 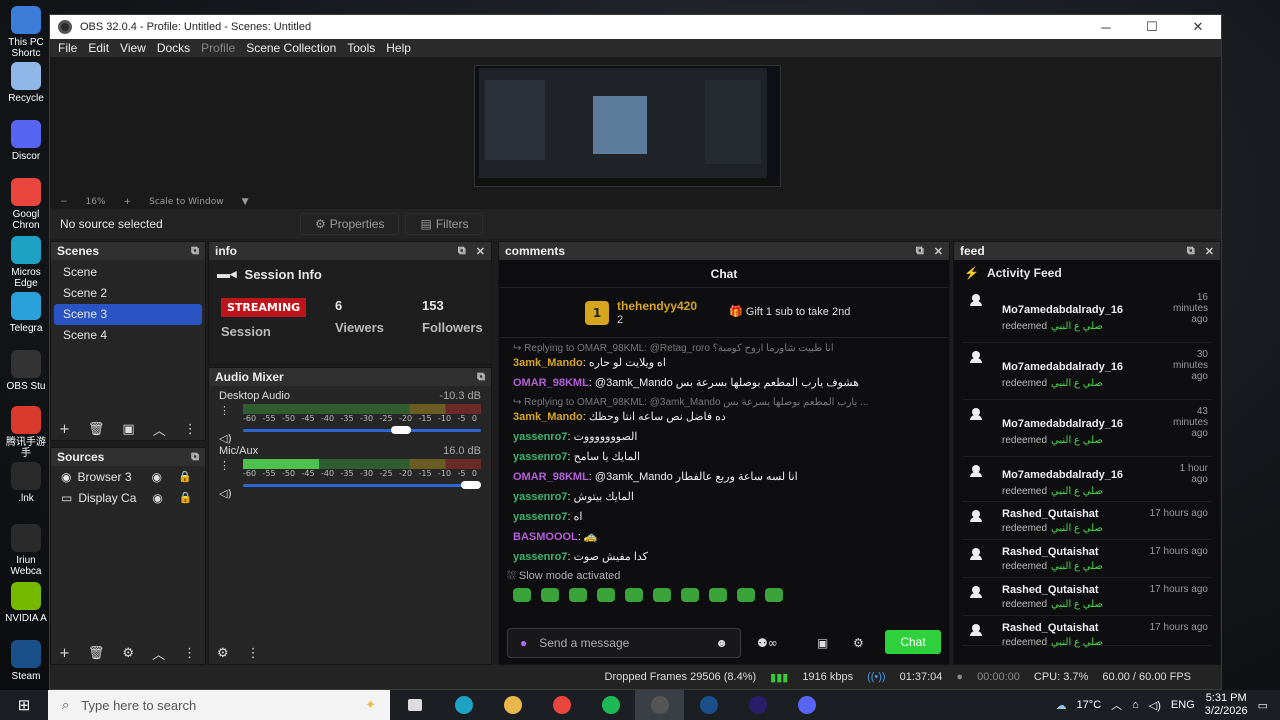 What do you see at coordinates (1263, 705) in the screenshot?
I see `notifications-icon: ▭` at bounding box center [1263, 705].